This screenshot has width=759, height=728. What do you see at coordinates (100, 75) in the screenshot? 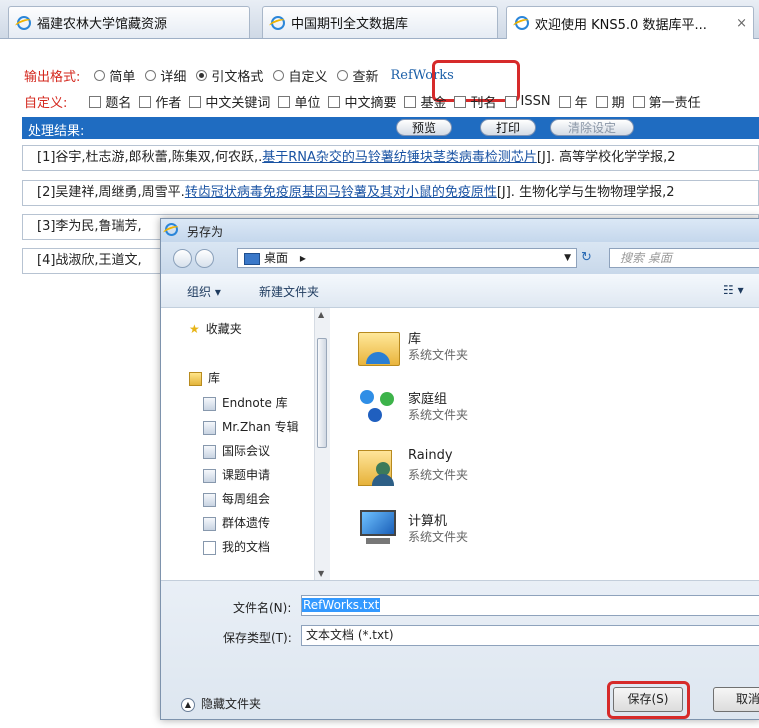
I see `radio-simple` at bounding box center [100, 75].